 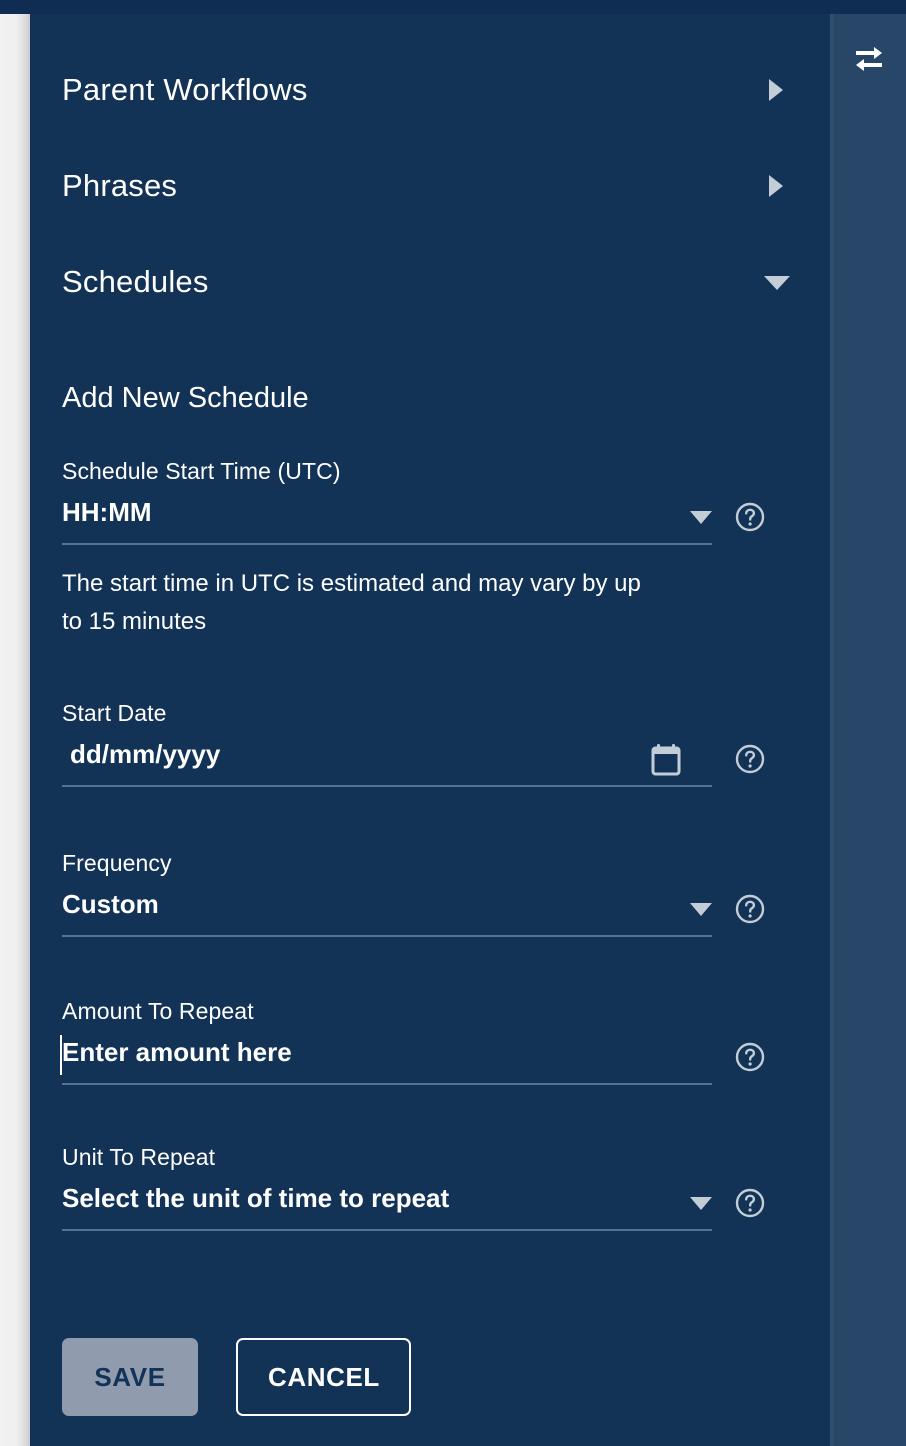 I want to click on field-frequency: Frequency Custom, so click(x=430, y=893).